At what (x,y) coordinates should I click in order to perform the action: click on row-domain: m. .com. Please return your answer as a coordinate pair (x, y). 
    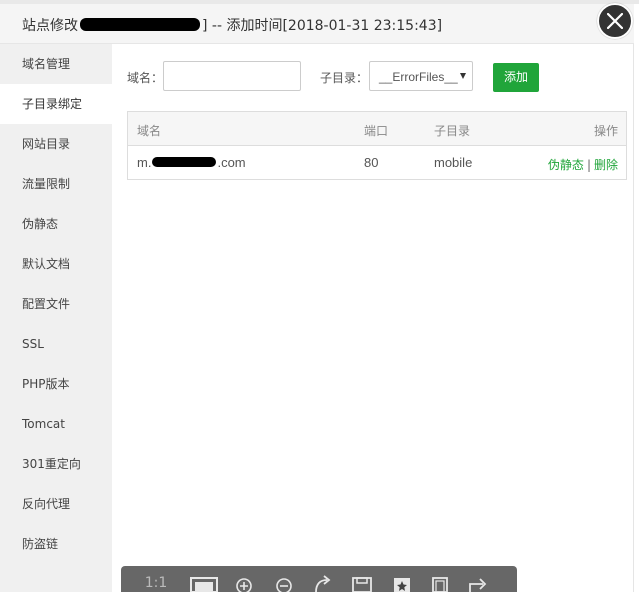
    Looking at the image, I should click on (191, 162).